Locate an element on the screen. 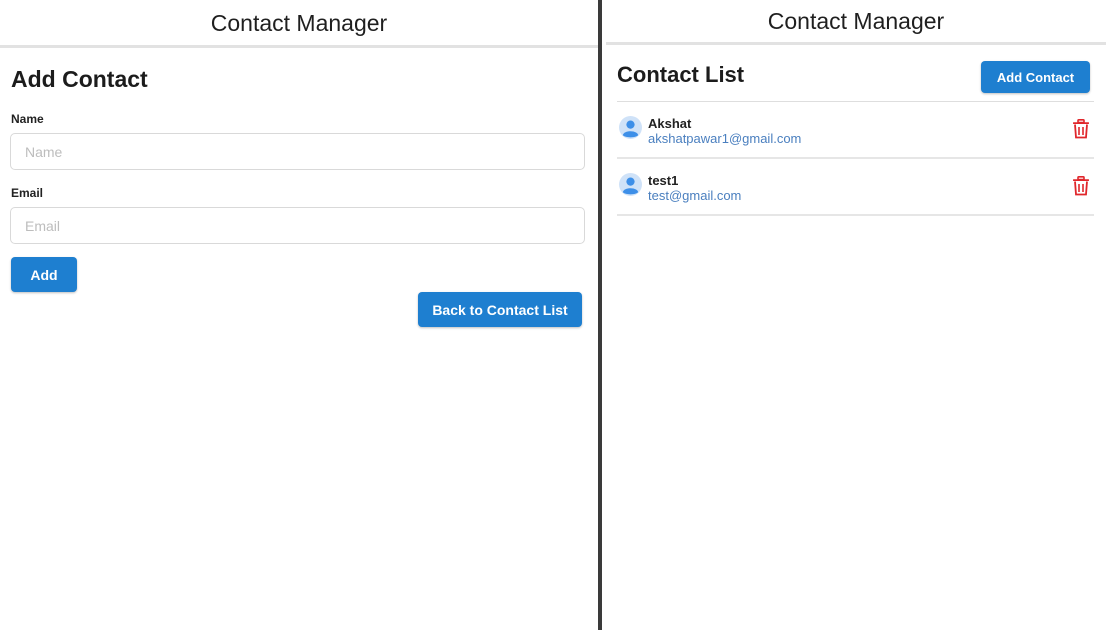 The height and width of the screenshot is (630, 1120). add-button: Add is located at coordinates (44, 274).